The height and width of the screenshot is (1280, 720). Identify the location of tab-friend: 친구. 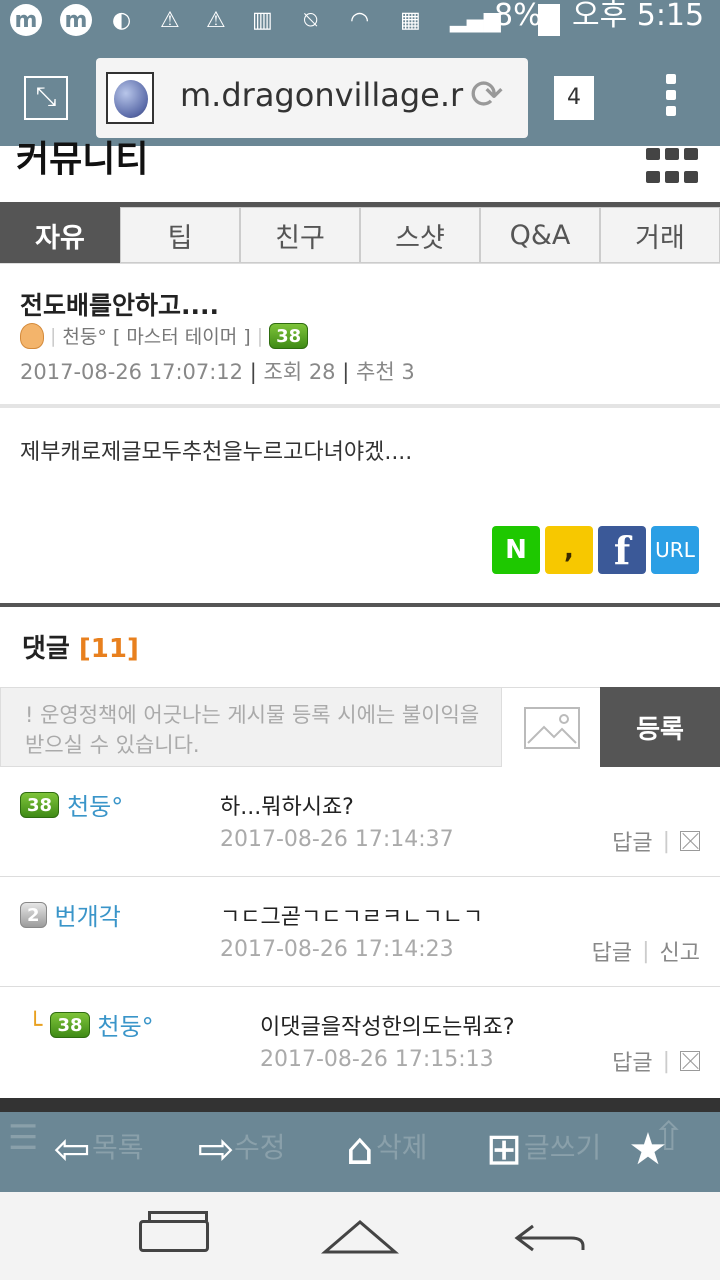
(300, 235).